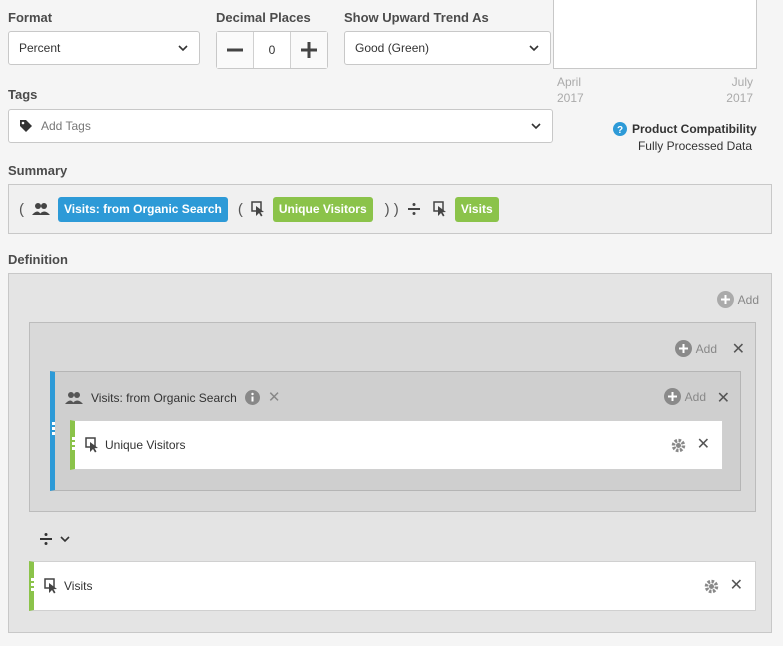 The width and height of the screenshot is (783, 646). Describe the element at coordinates (143, 209) in the screenshot. I see `summary-segment-chip: Visits: from Organic Search` at that location.